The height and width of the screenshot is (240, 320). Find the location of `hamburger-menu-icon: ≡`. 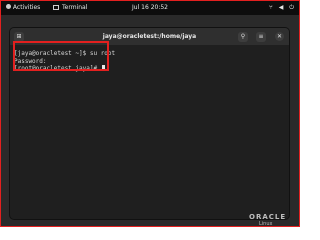

hamburger-menu-icon: ≡ is located at coordinates (261, 36).